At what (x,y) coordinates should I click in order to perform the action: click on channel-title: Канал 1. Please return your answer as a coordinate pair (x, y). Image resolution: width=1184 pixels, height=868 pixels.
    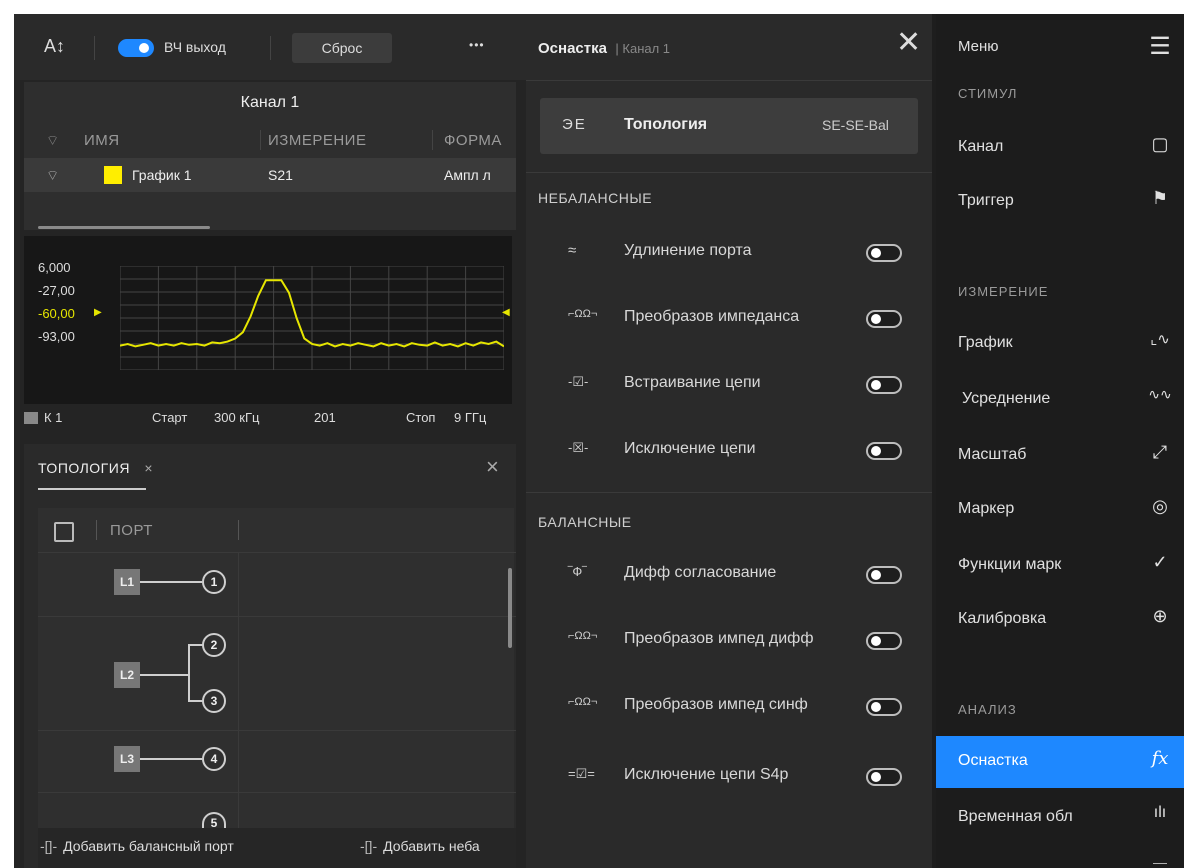
    Looking at the image, I should click on (270, 102).